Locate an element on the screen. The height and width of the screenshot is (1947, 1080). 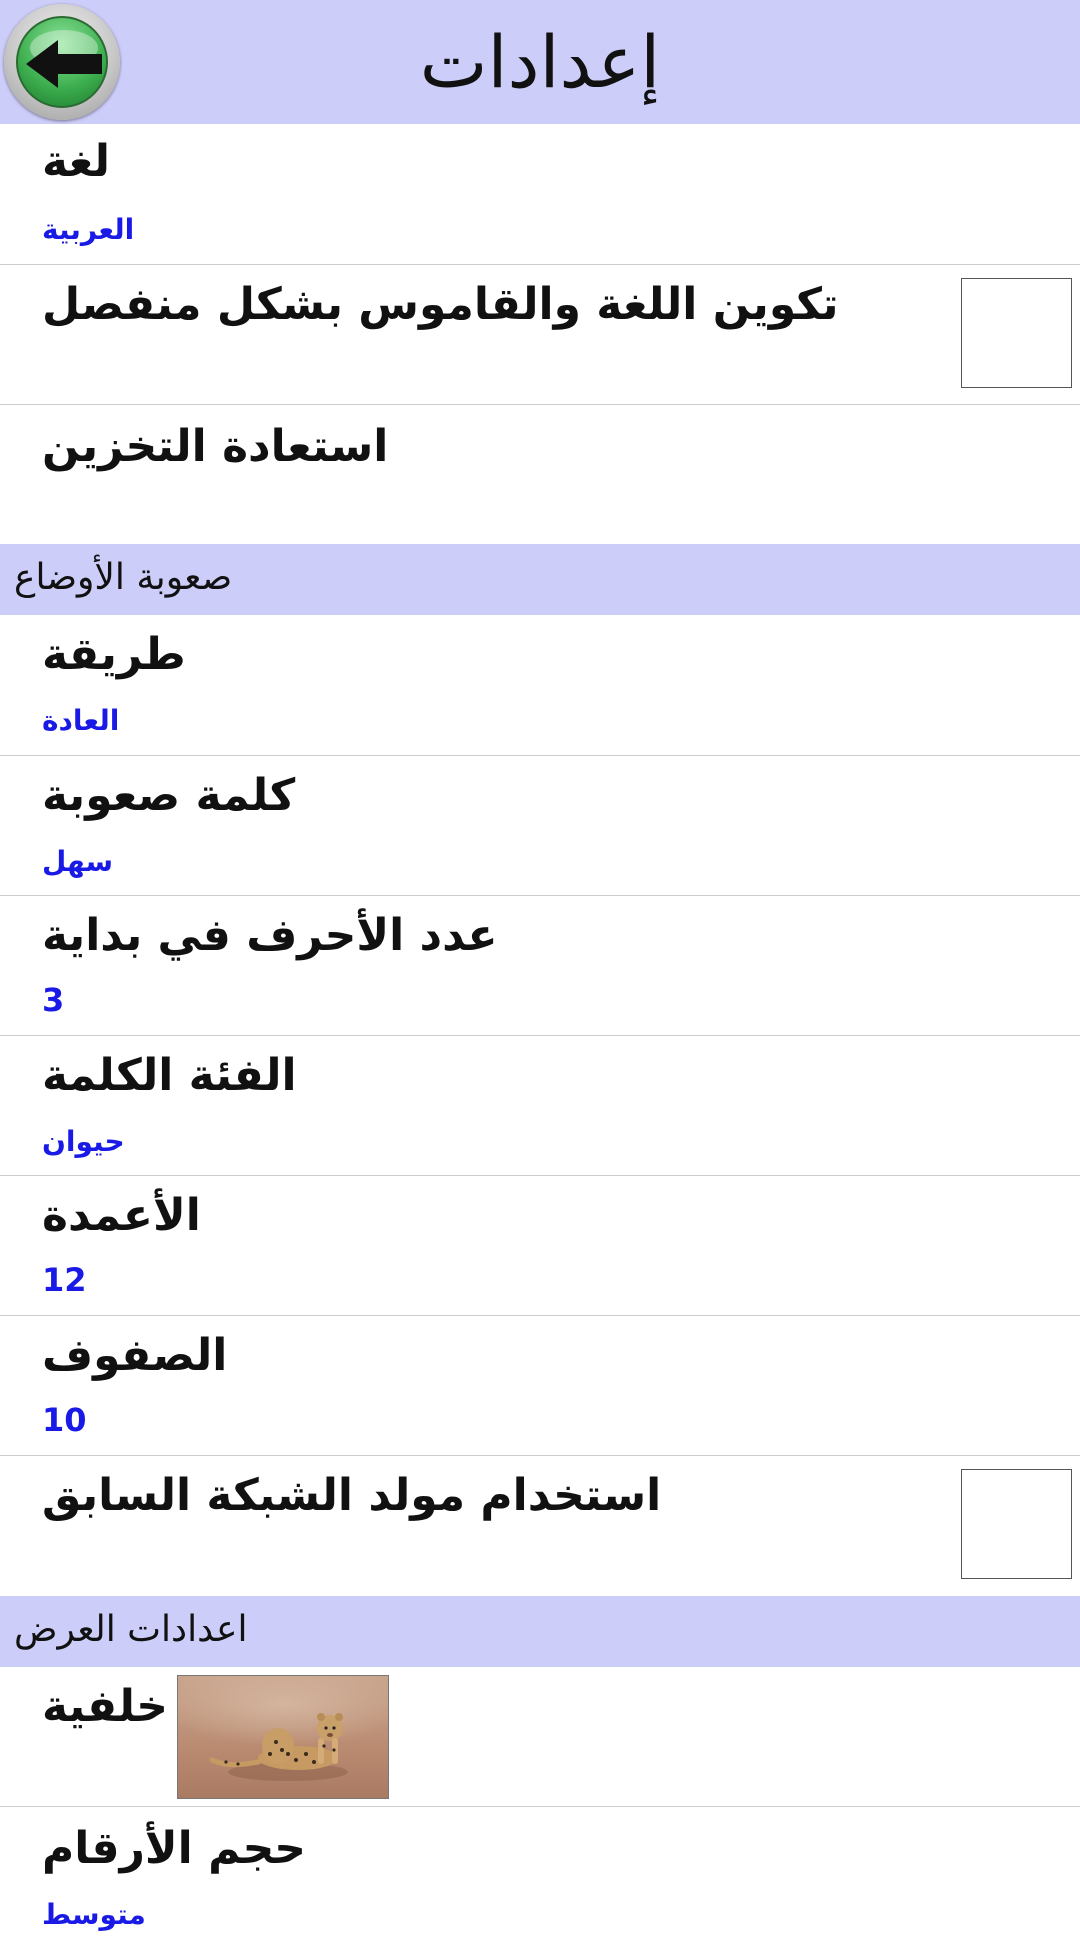
setting-title: عدد الأحرف في بداية is located at coordinates (270, 935).